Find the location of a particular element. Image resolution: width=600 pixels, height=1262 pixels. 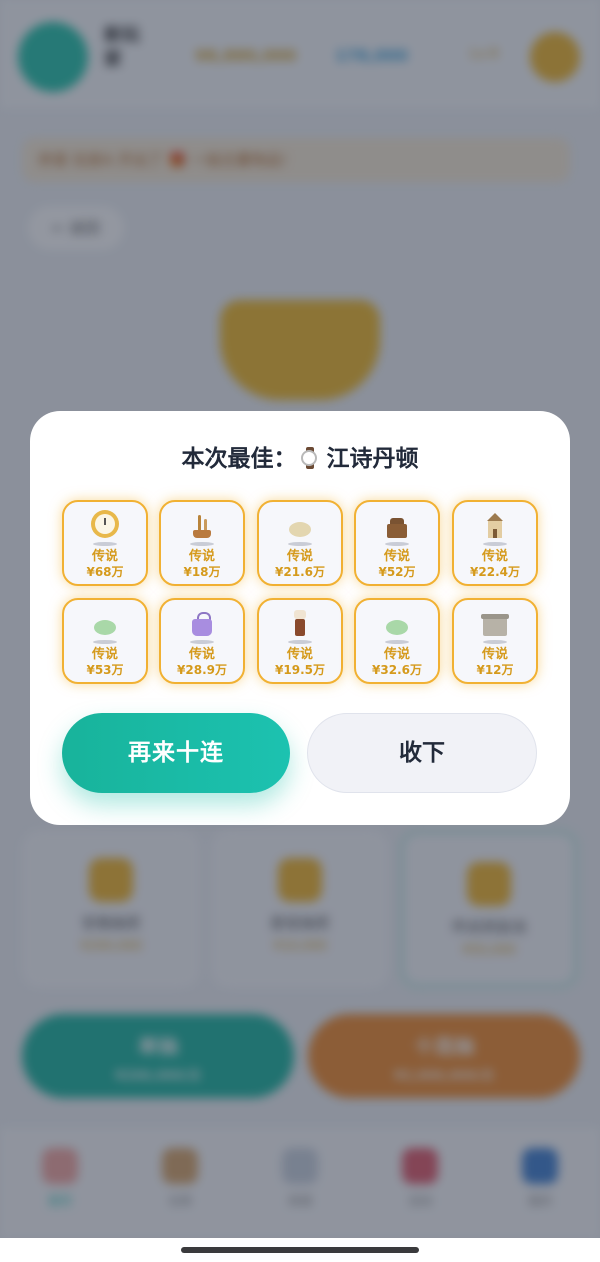

item-price: ¥53万 is located at coordinates (105, 670).